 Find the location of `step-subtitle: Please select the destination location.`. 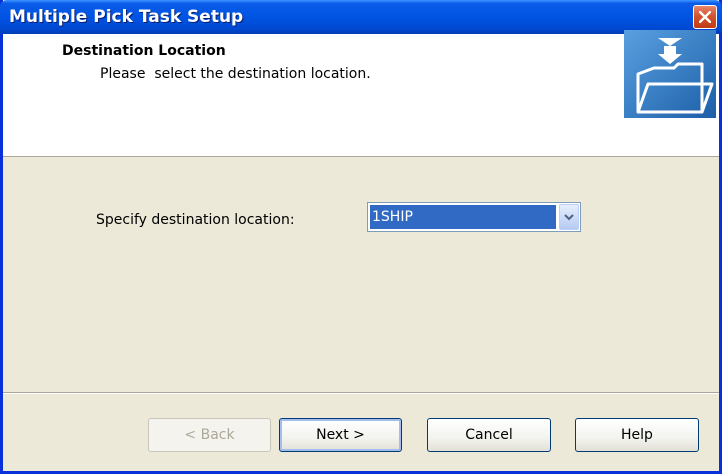

step-subtitle: Please select the destination location. is located at coordinates (235, 74).